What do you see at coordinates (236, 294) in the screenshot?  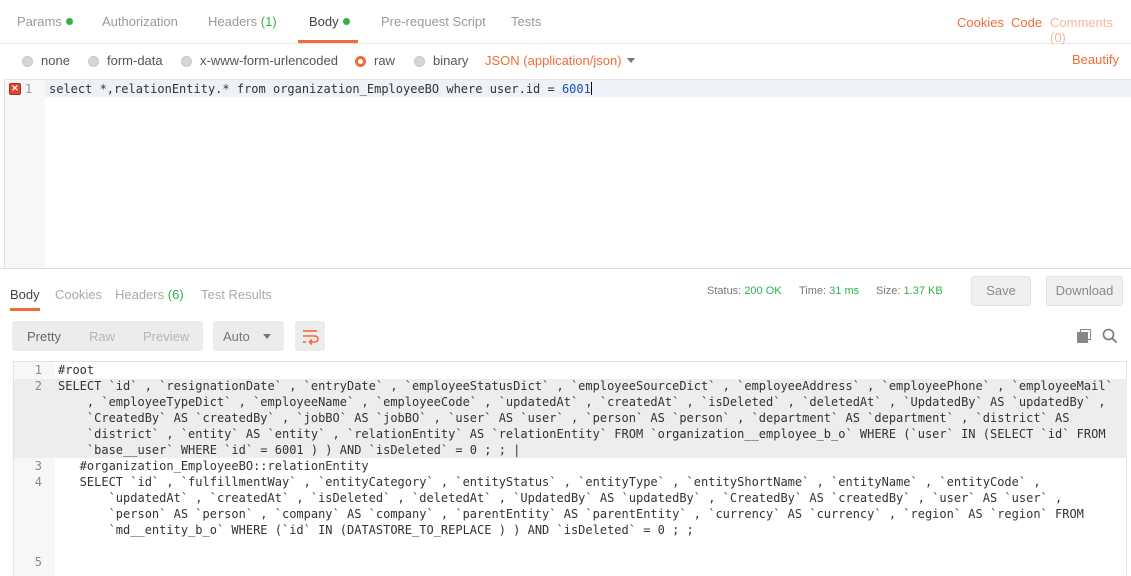 I see `response-tab-test-results: Test Results` at bounding box center [236, 294].